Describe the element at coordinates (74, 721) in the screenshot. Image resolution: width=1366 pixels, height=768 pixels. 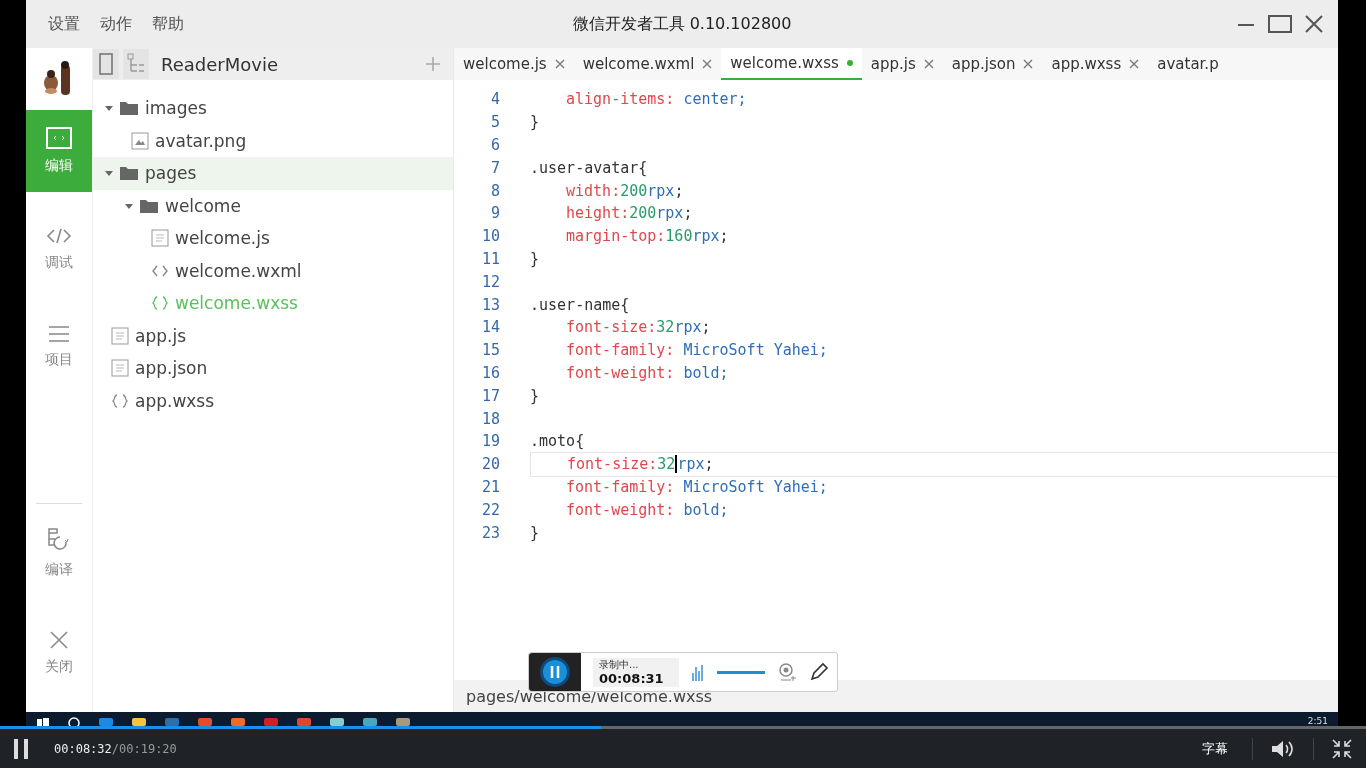
I see `search-icon` at that location.